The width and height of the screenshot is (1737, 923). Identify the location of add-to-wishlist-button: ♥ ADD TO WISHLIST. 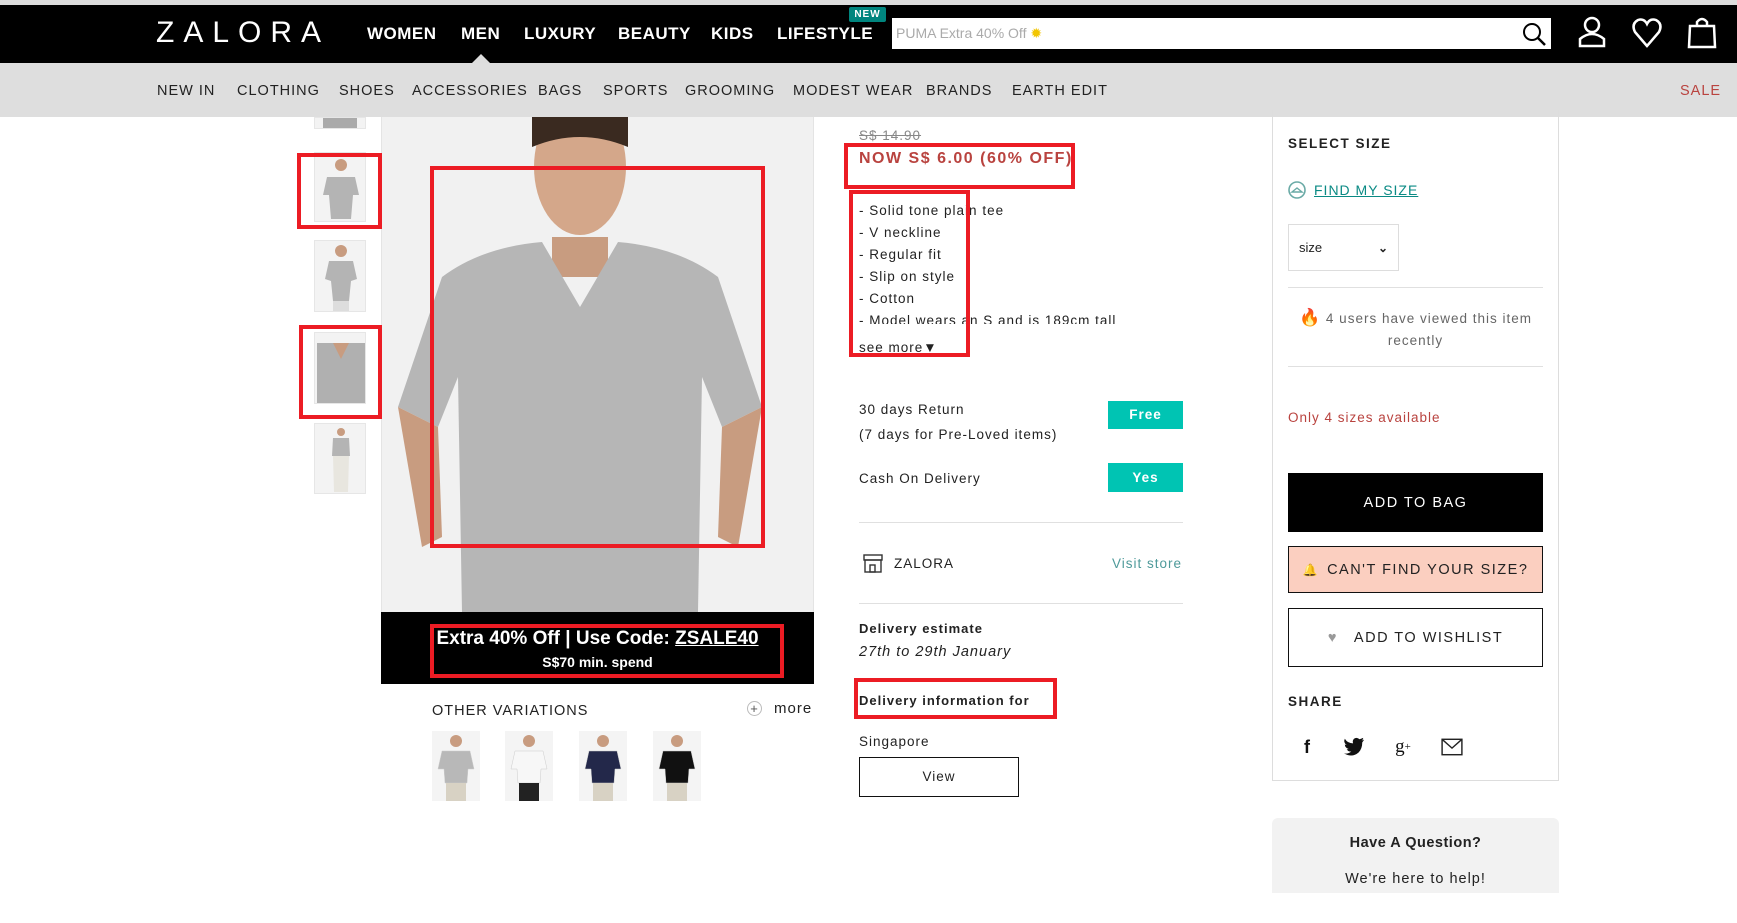
(1415, 637).